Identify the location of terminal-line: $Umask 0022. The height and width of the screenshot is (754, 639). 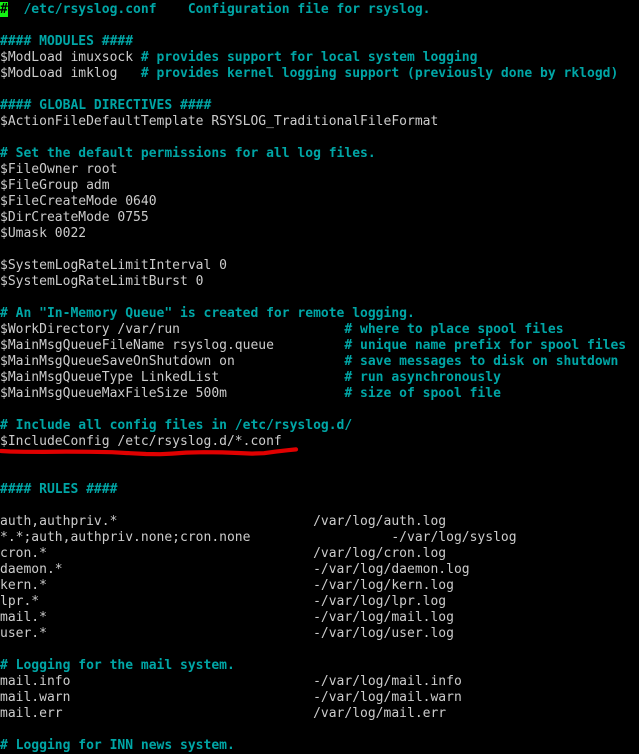
(319, 234).